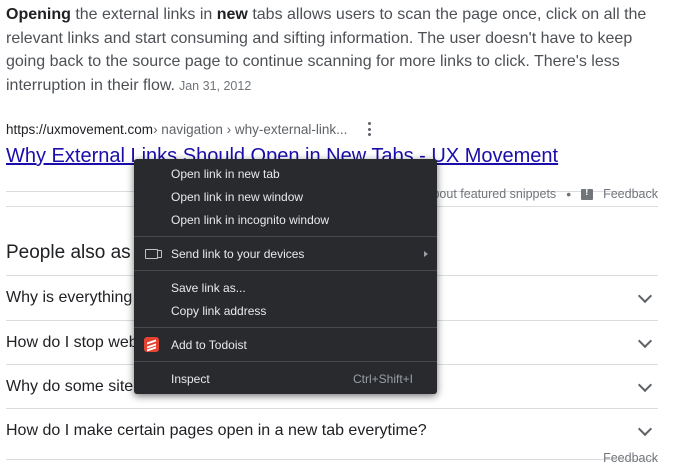 The image size is (680, 475). Describe the element at coordinates (285, 311) in the screenshot. I see `menu-copy-link-address: Copy link address` at that location.